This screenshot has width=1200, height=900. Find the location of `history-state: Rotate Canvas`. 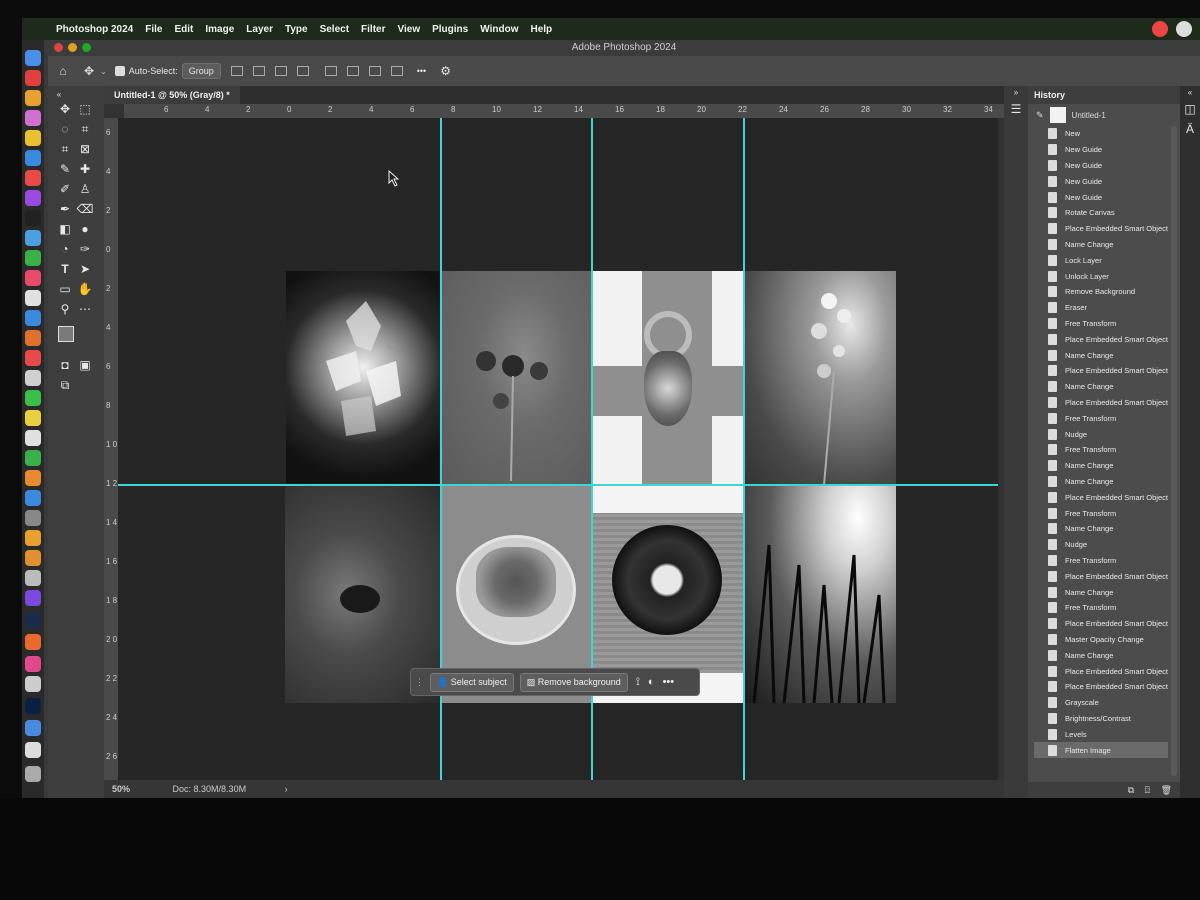

history-state: Rotate Canvas is located at coordinates (1101, 213).